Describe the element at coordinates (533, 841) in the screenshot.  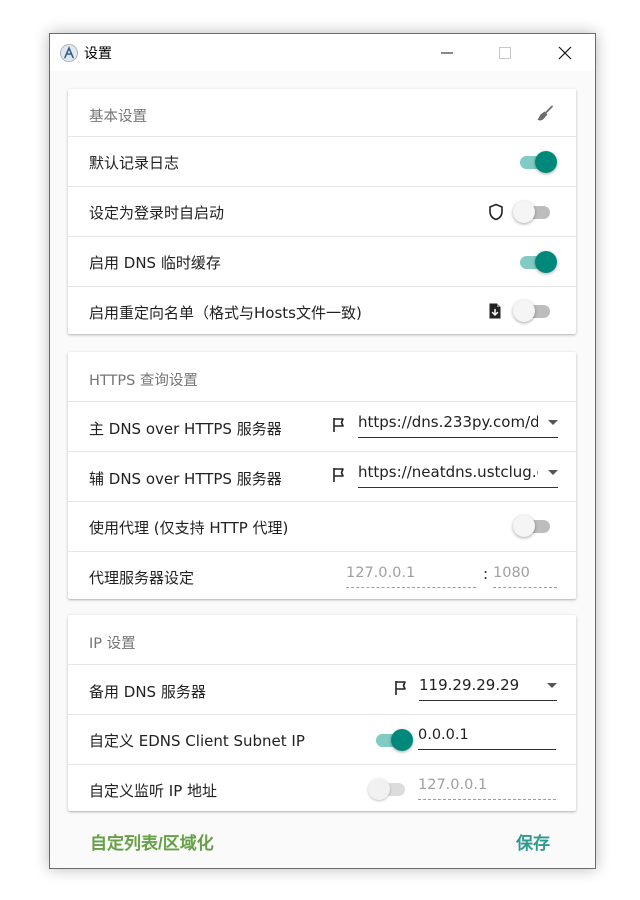
I see `save-button: 保存` at that location.